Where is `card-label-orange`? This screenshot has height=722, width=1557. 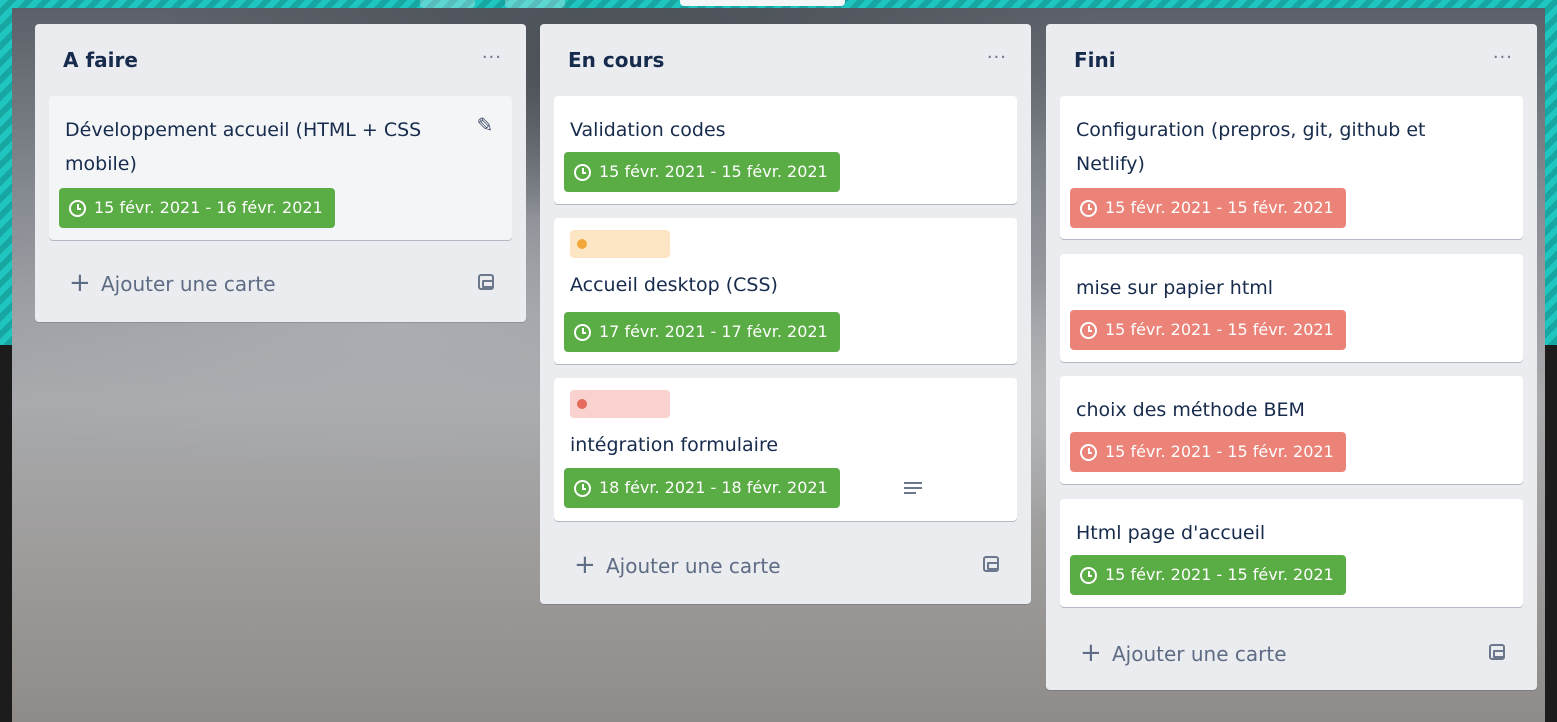
card-label-orange is located at coordinates (620, 244).